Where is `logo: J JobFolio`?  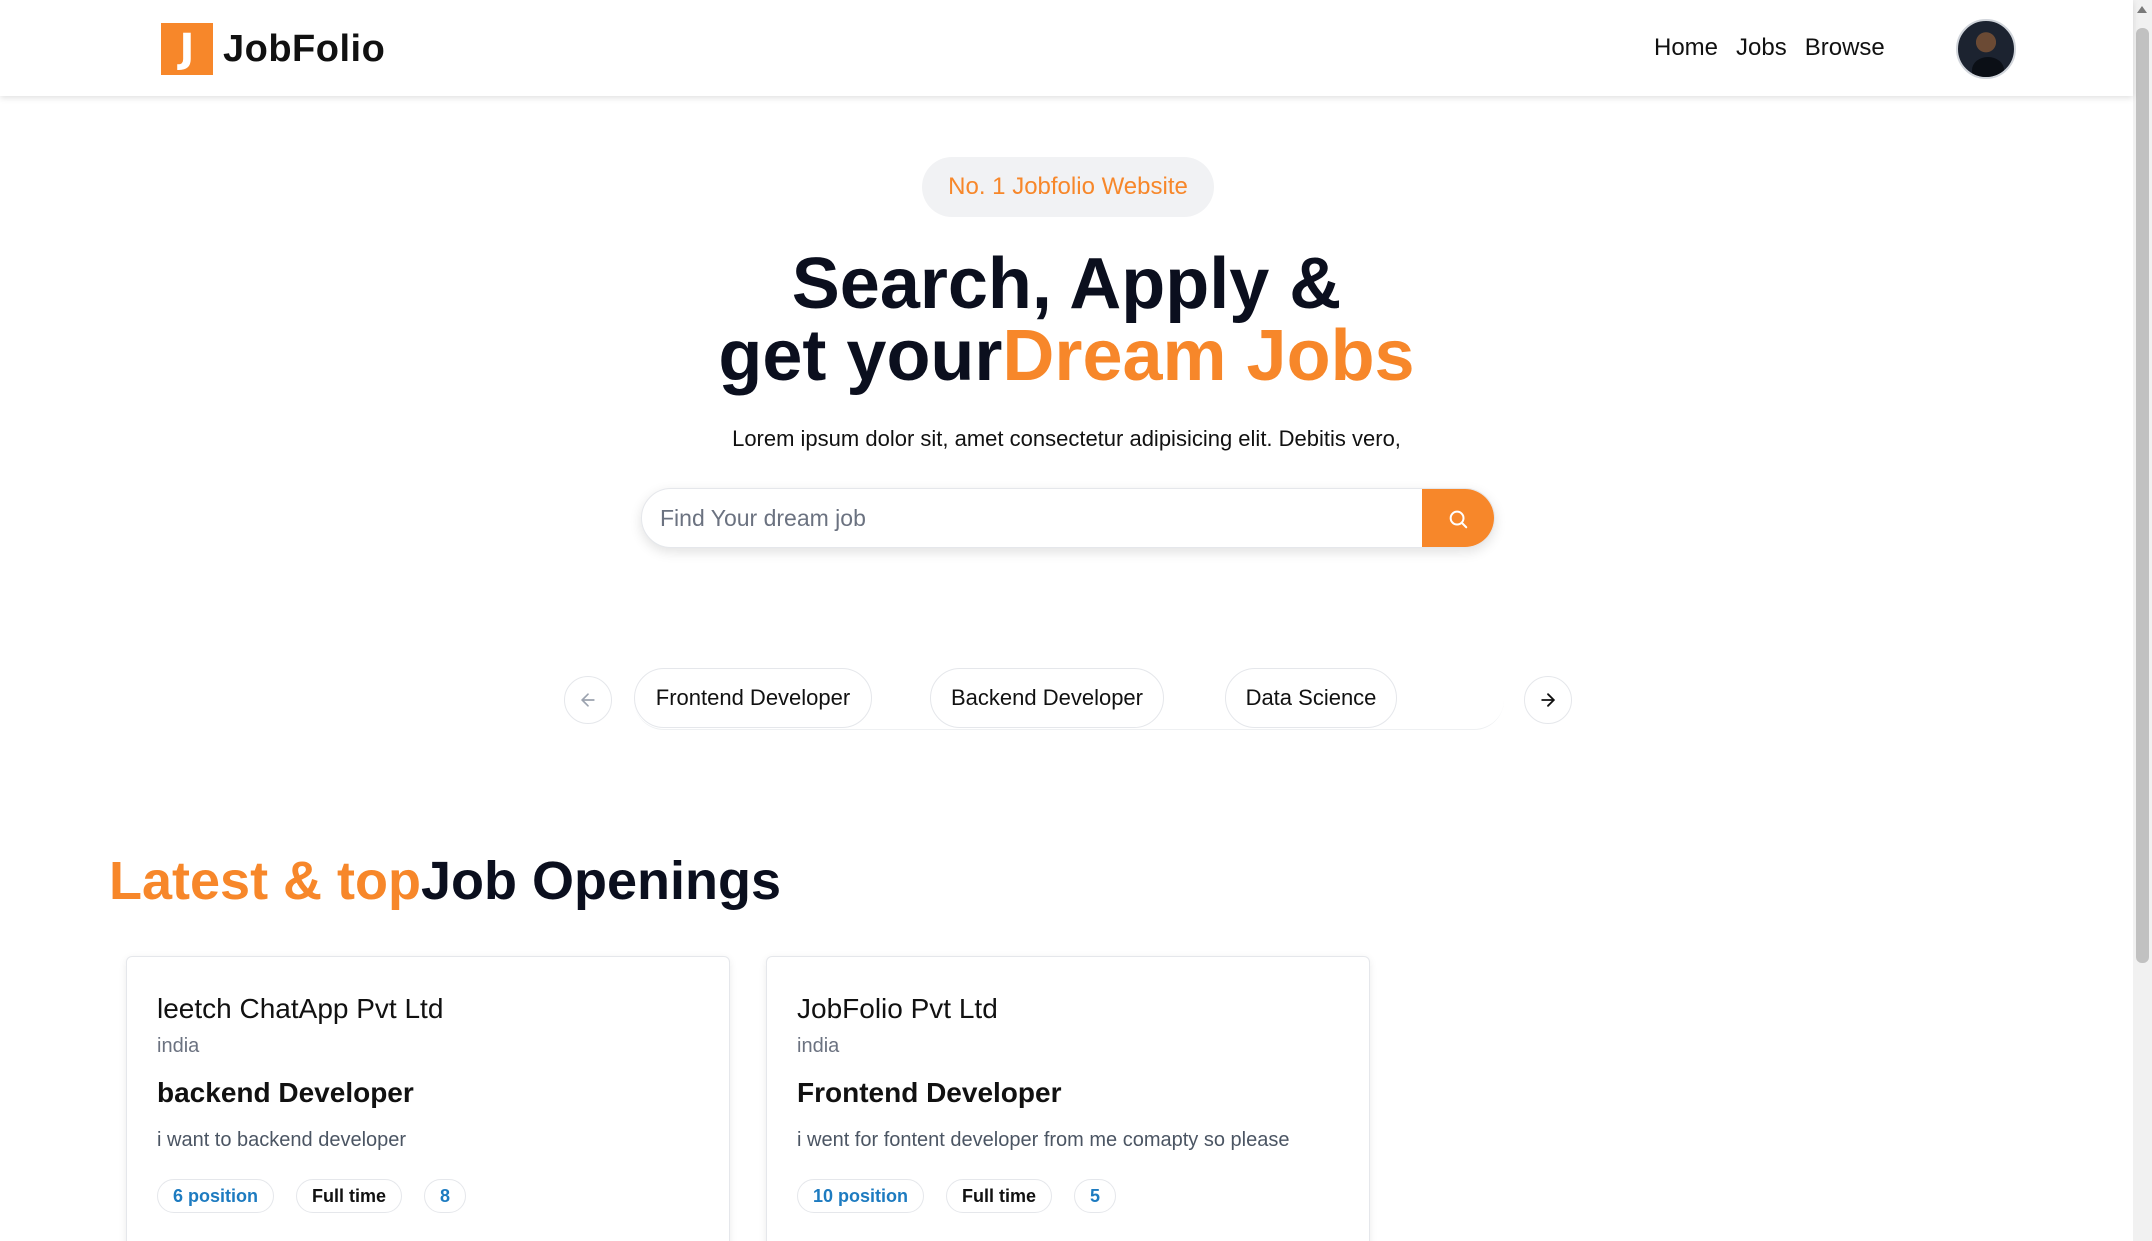 logo: J JobFolio is located at coordinates (273, 49).